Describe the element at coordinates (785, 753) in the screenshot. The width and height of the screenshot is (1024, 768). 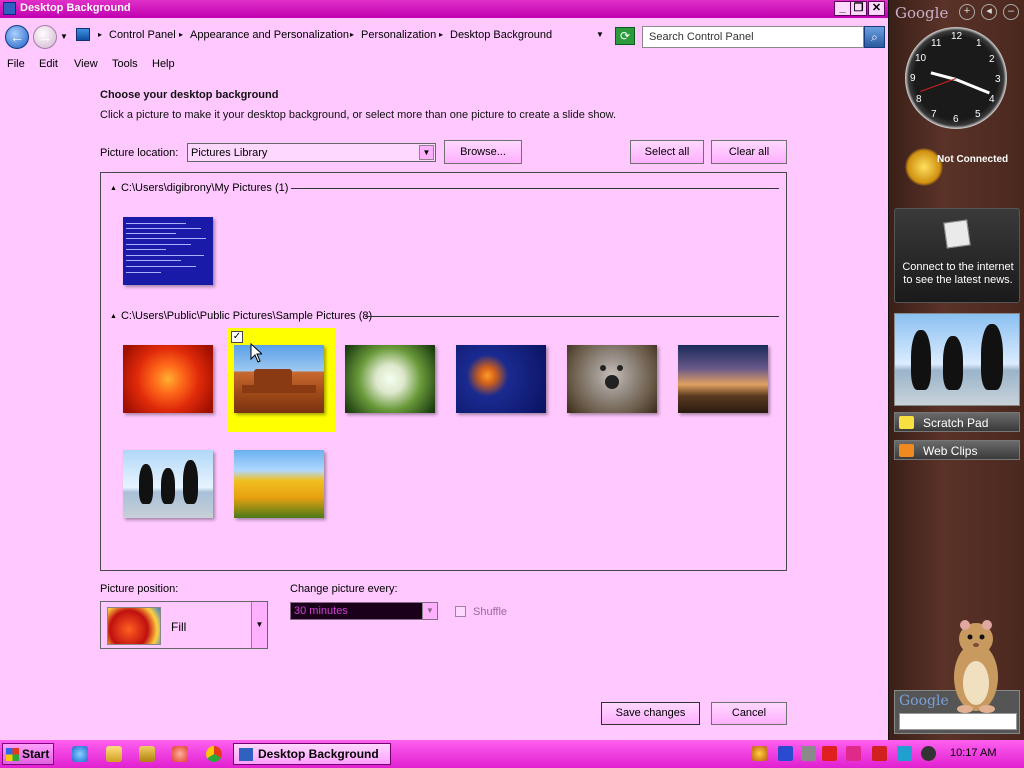
I see `tray-messenger-icon` at that location.